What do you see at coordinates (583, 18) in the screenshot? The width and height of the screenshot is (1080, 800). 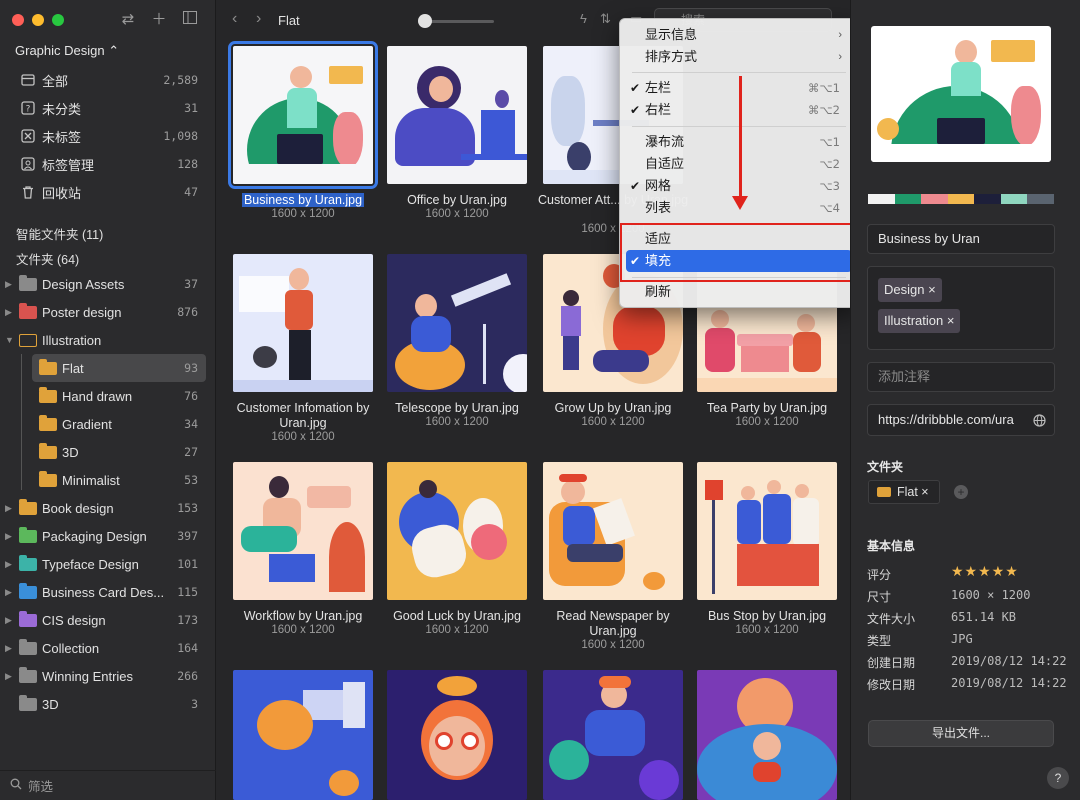 I see `quick-action-icon: ϟ` at bounding box center [583, 18].